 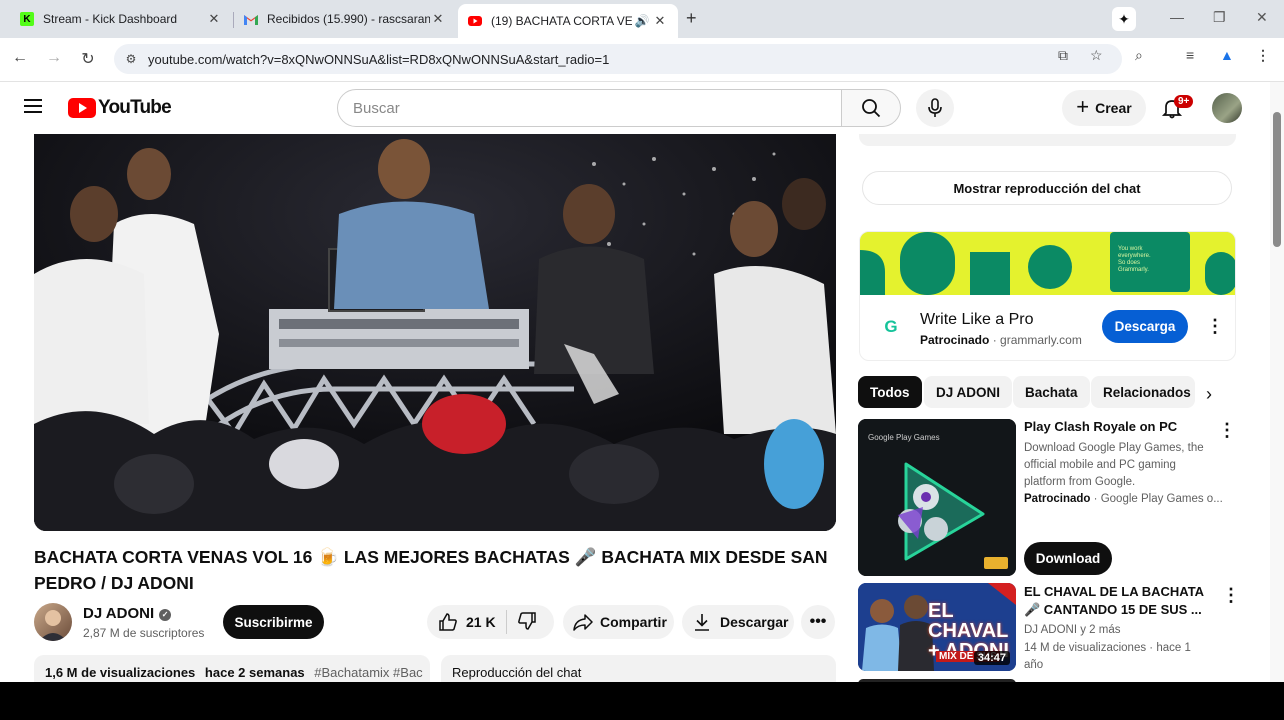 I want to click on chip-dj-adoni: DJ ADONI, so click(x=968, y=392).